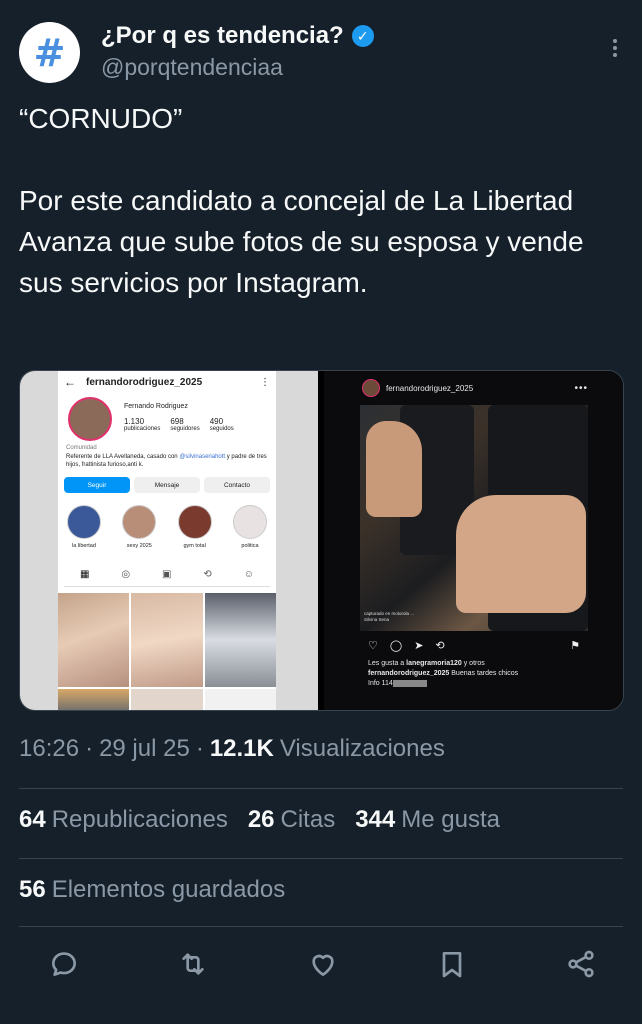 This screenshot has height=1024, width=642. Describe the element at coordinates (250, 527) in the screenshot. I see `ig-highlight: politica` at that location.